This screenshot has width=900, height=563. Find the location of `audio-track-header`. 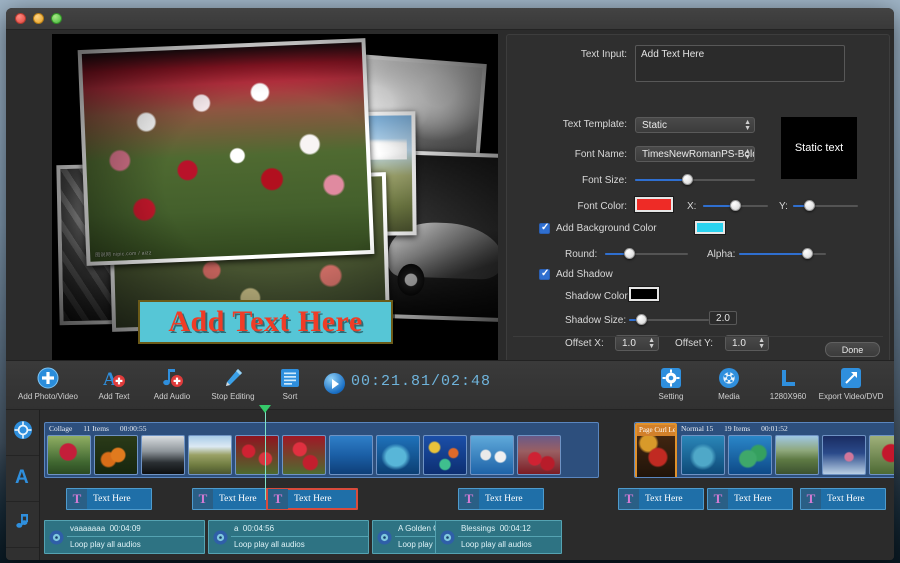

audio-track-header is located at coordinates (22, 525).